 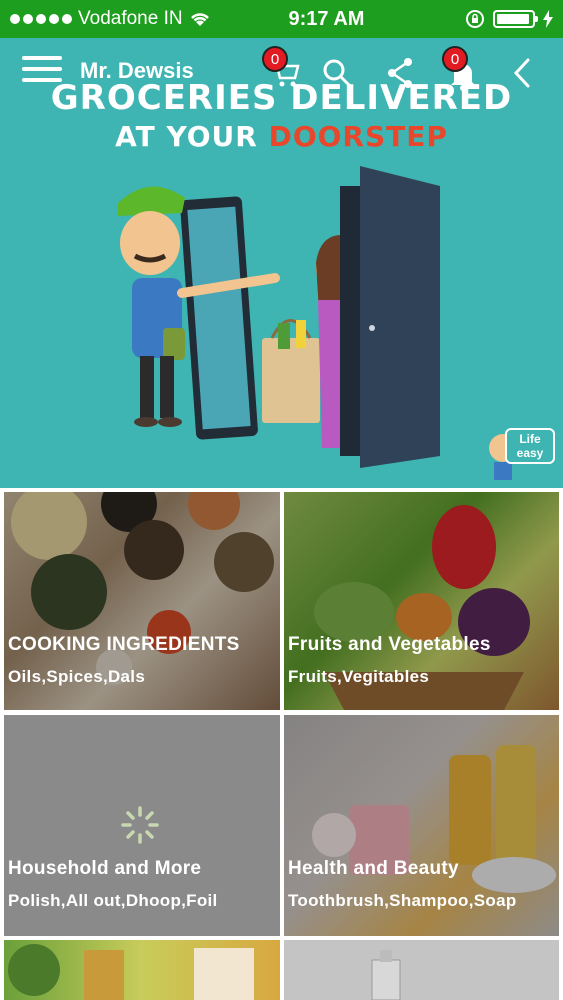 I want to click on loading-spinner-icon, so click(x=140, y=825).